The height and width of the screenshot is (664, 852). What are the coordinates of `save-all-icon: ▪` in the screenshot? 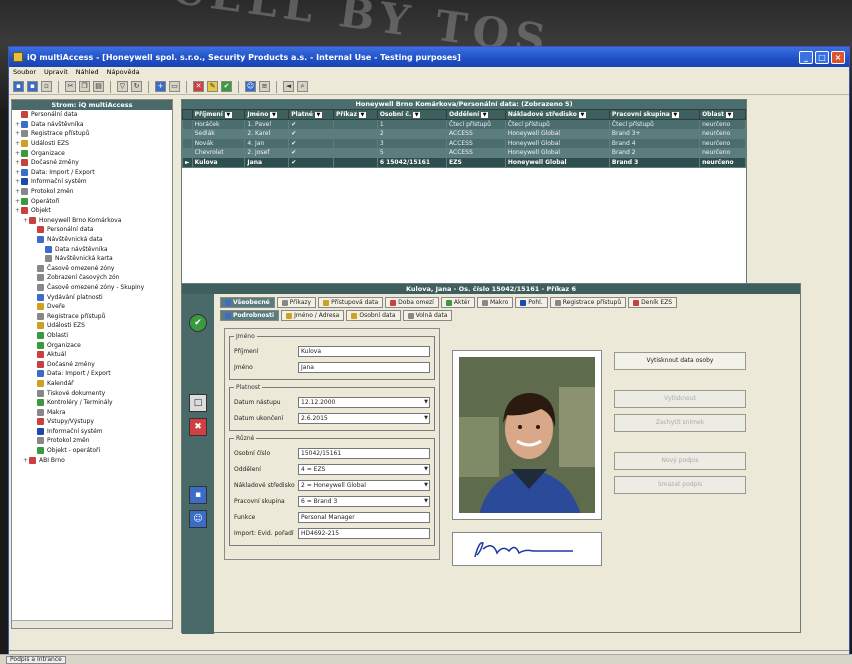 It's located at (32, 86).